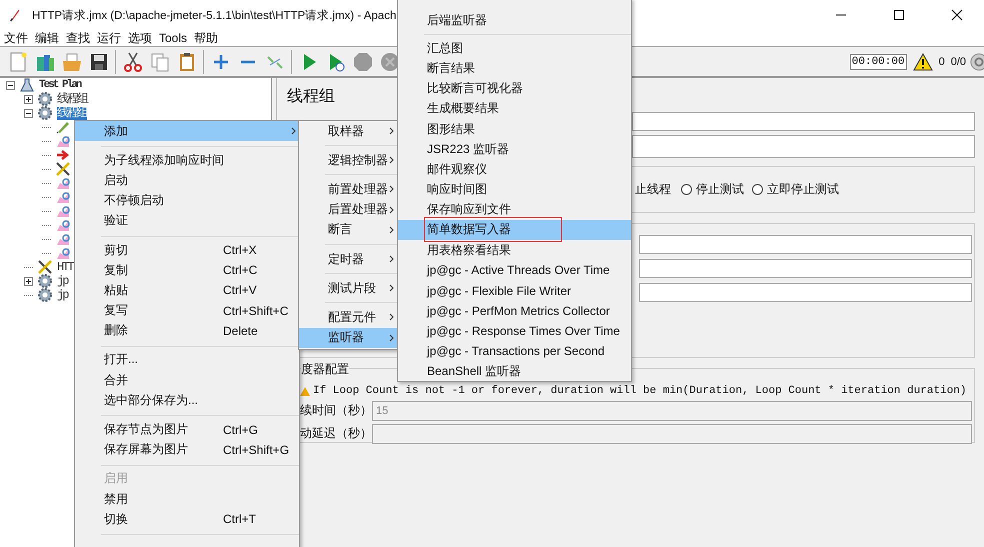  What do you see at coordinates (140, 38) in the screenshot?
I see `menu-item: 选项` at bounding box center [140, 38].